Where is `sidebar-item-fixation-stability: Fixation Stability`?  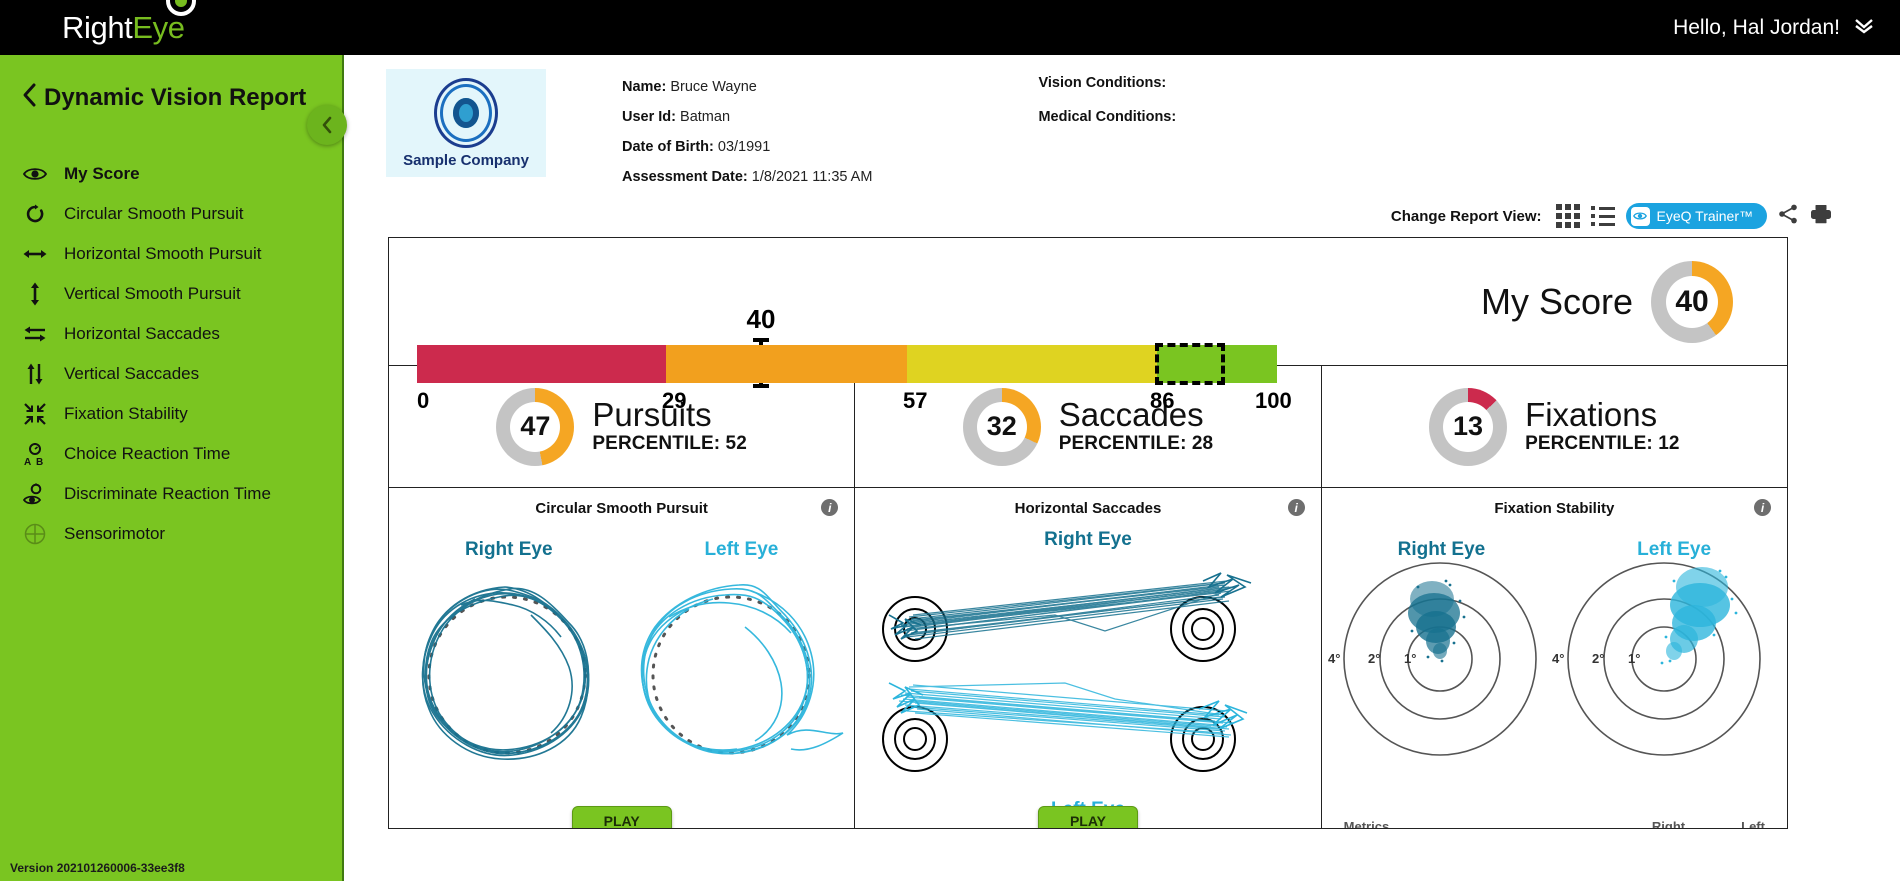 sidebar-item-fixation-stability: Fixation Stability is located at coordinates (171, 414).